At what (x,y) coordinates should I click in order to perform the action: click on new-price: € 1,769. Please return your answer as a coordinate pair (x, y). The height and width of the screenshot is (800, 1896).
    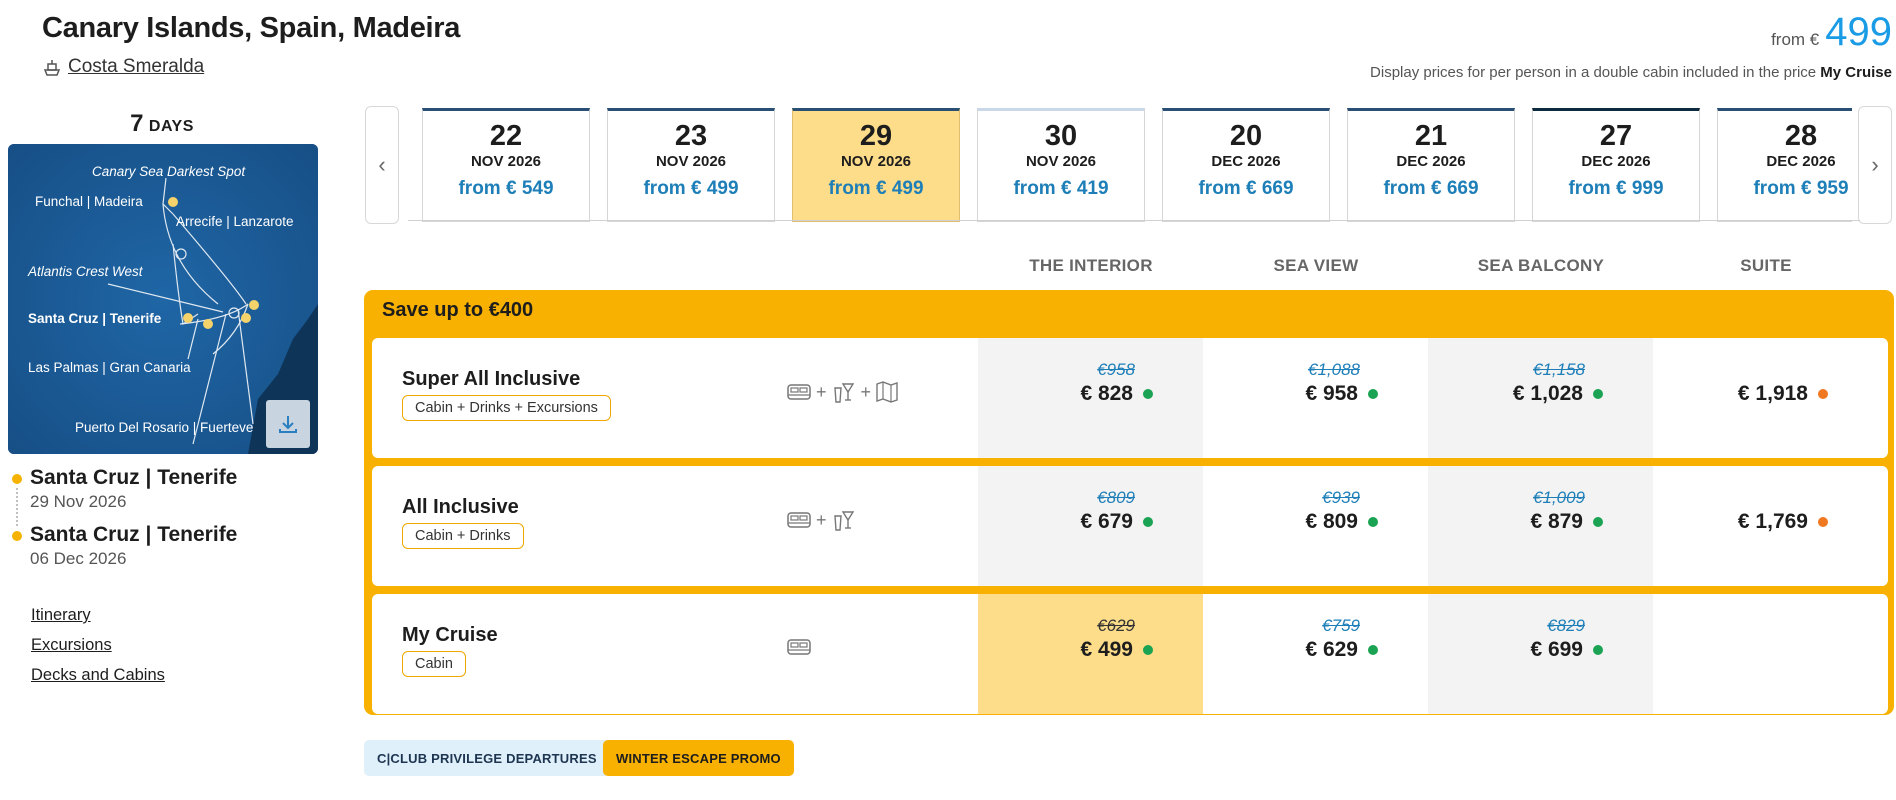
    Looking at the image, I should click on (1783, 522).